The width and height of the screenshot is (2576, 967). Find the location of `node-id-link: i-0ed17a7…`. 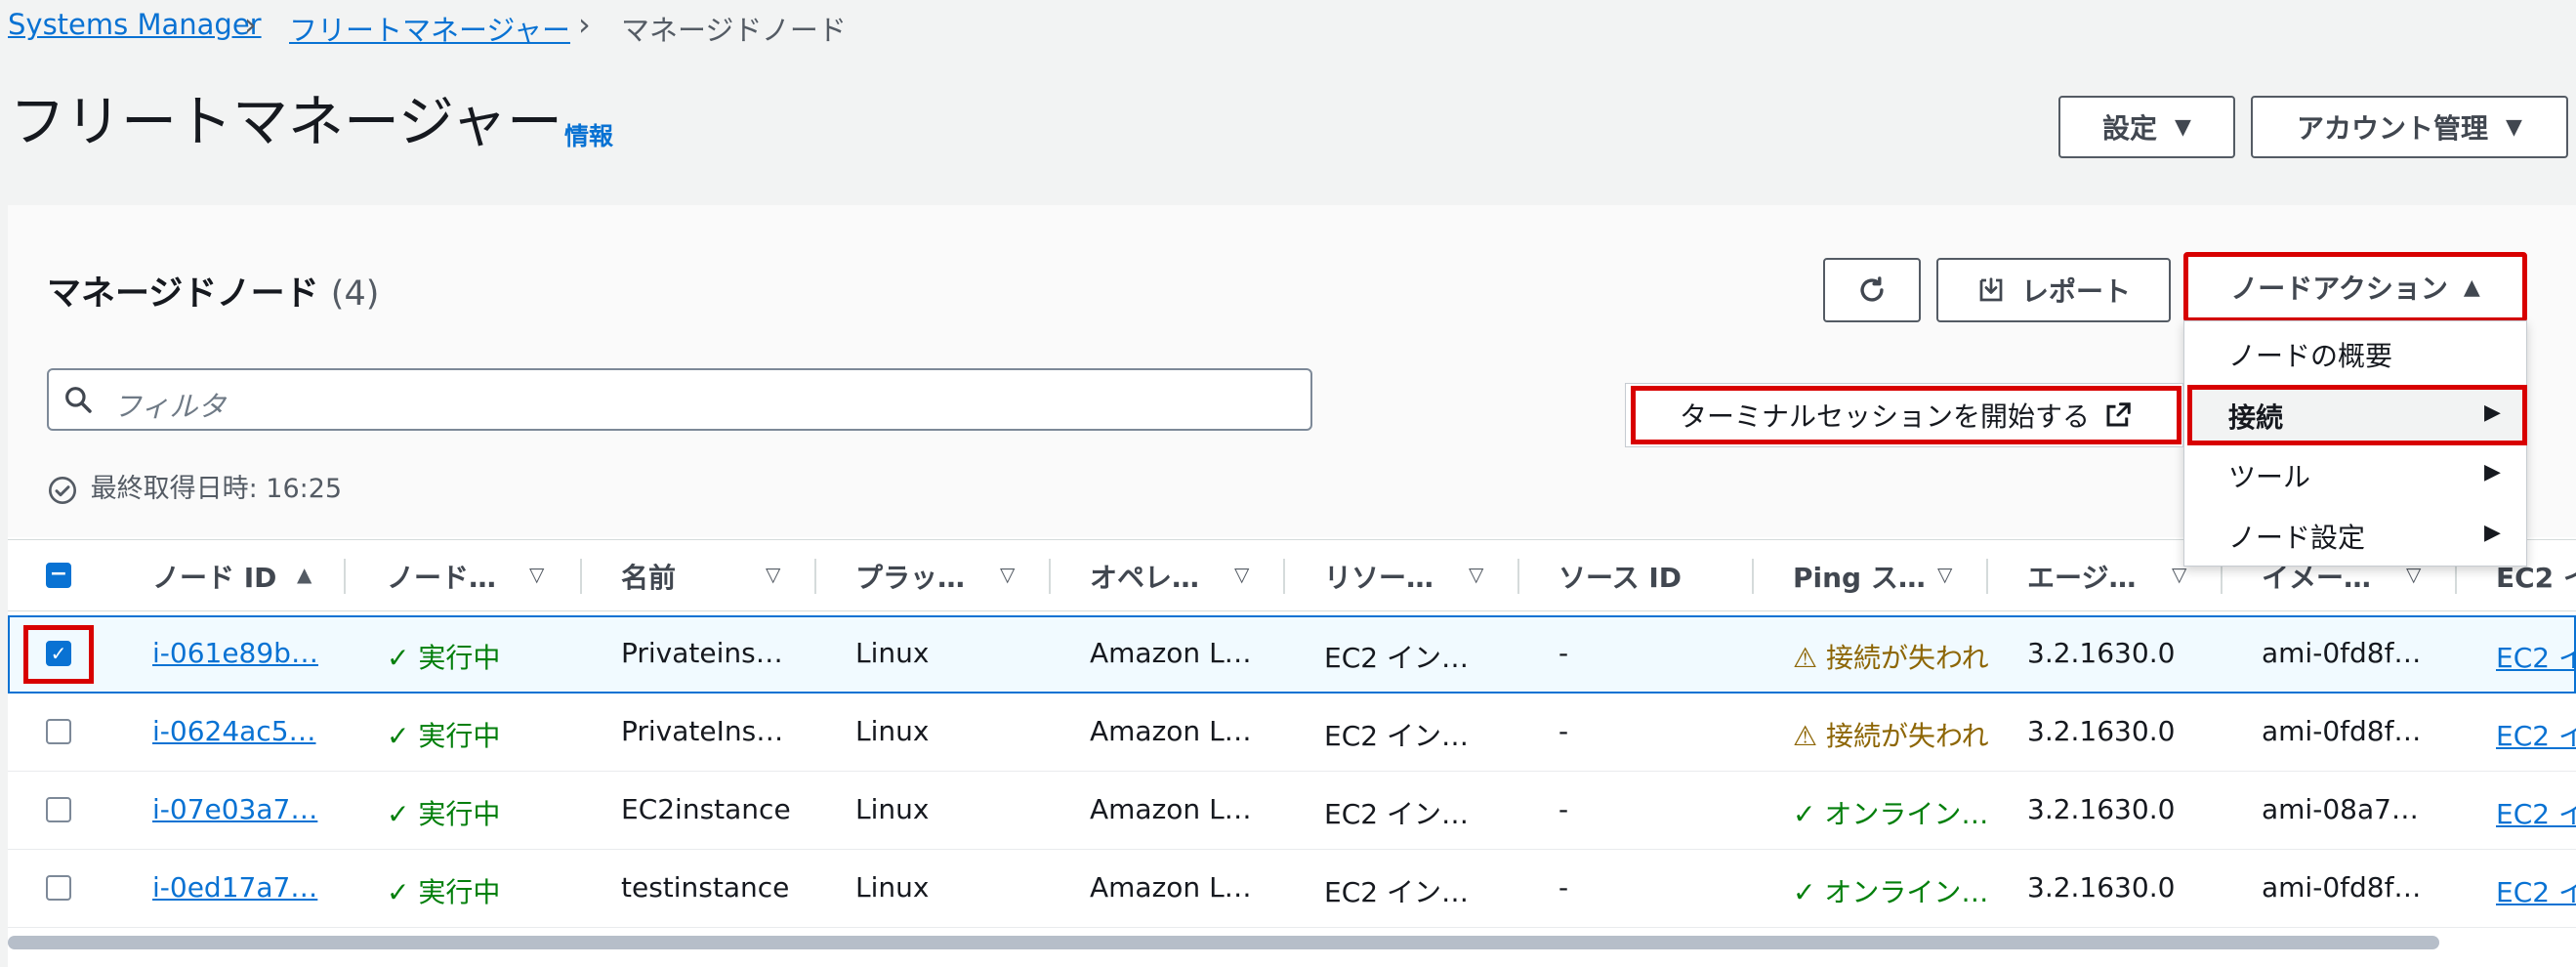

node-id-link: i-0ed17a7… is located at coordinates (234, 887).